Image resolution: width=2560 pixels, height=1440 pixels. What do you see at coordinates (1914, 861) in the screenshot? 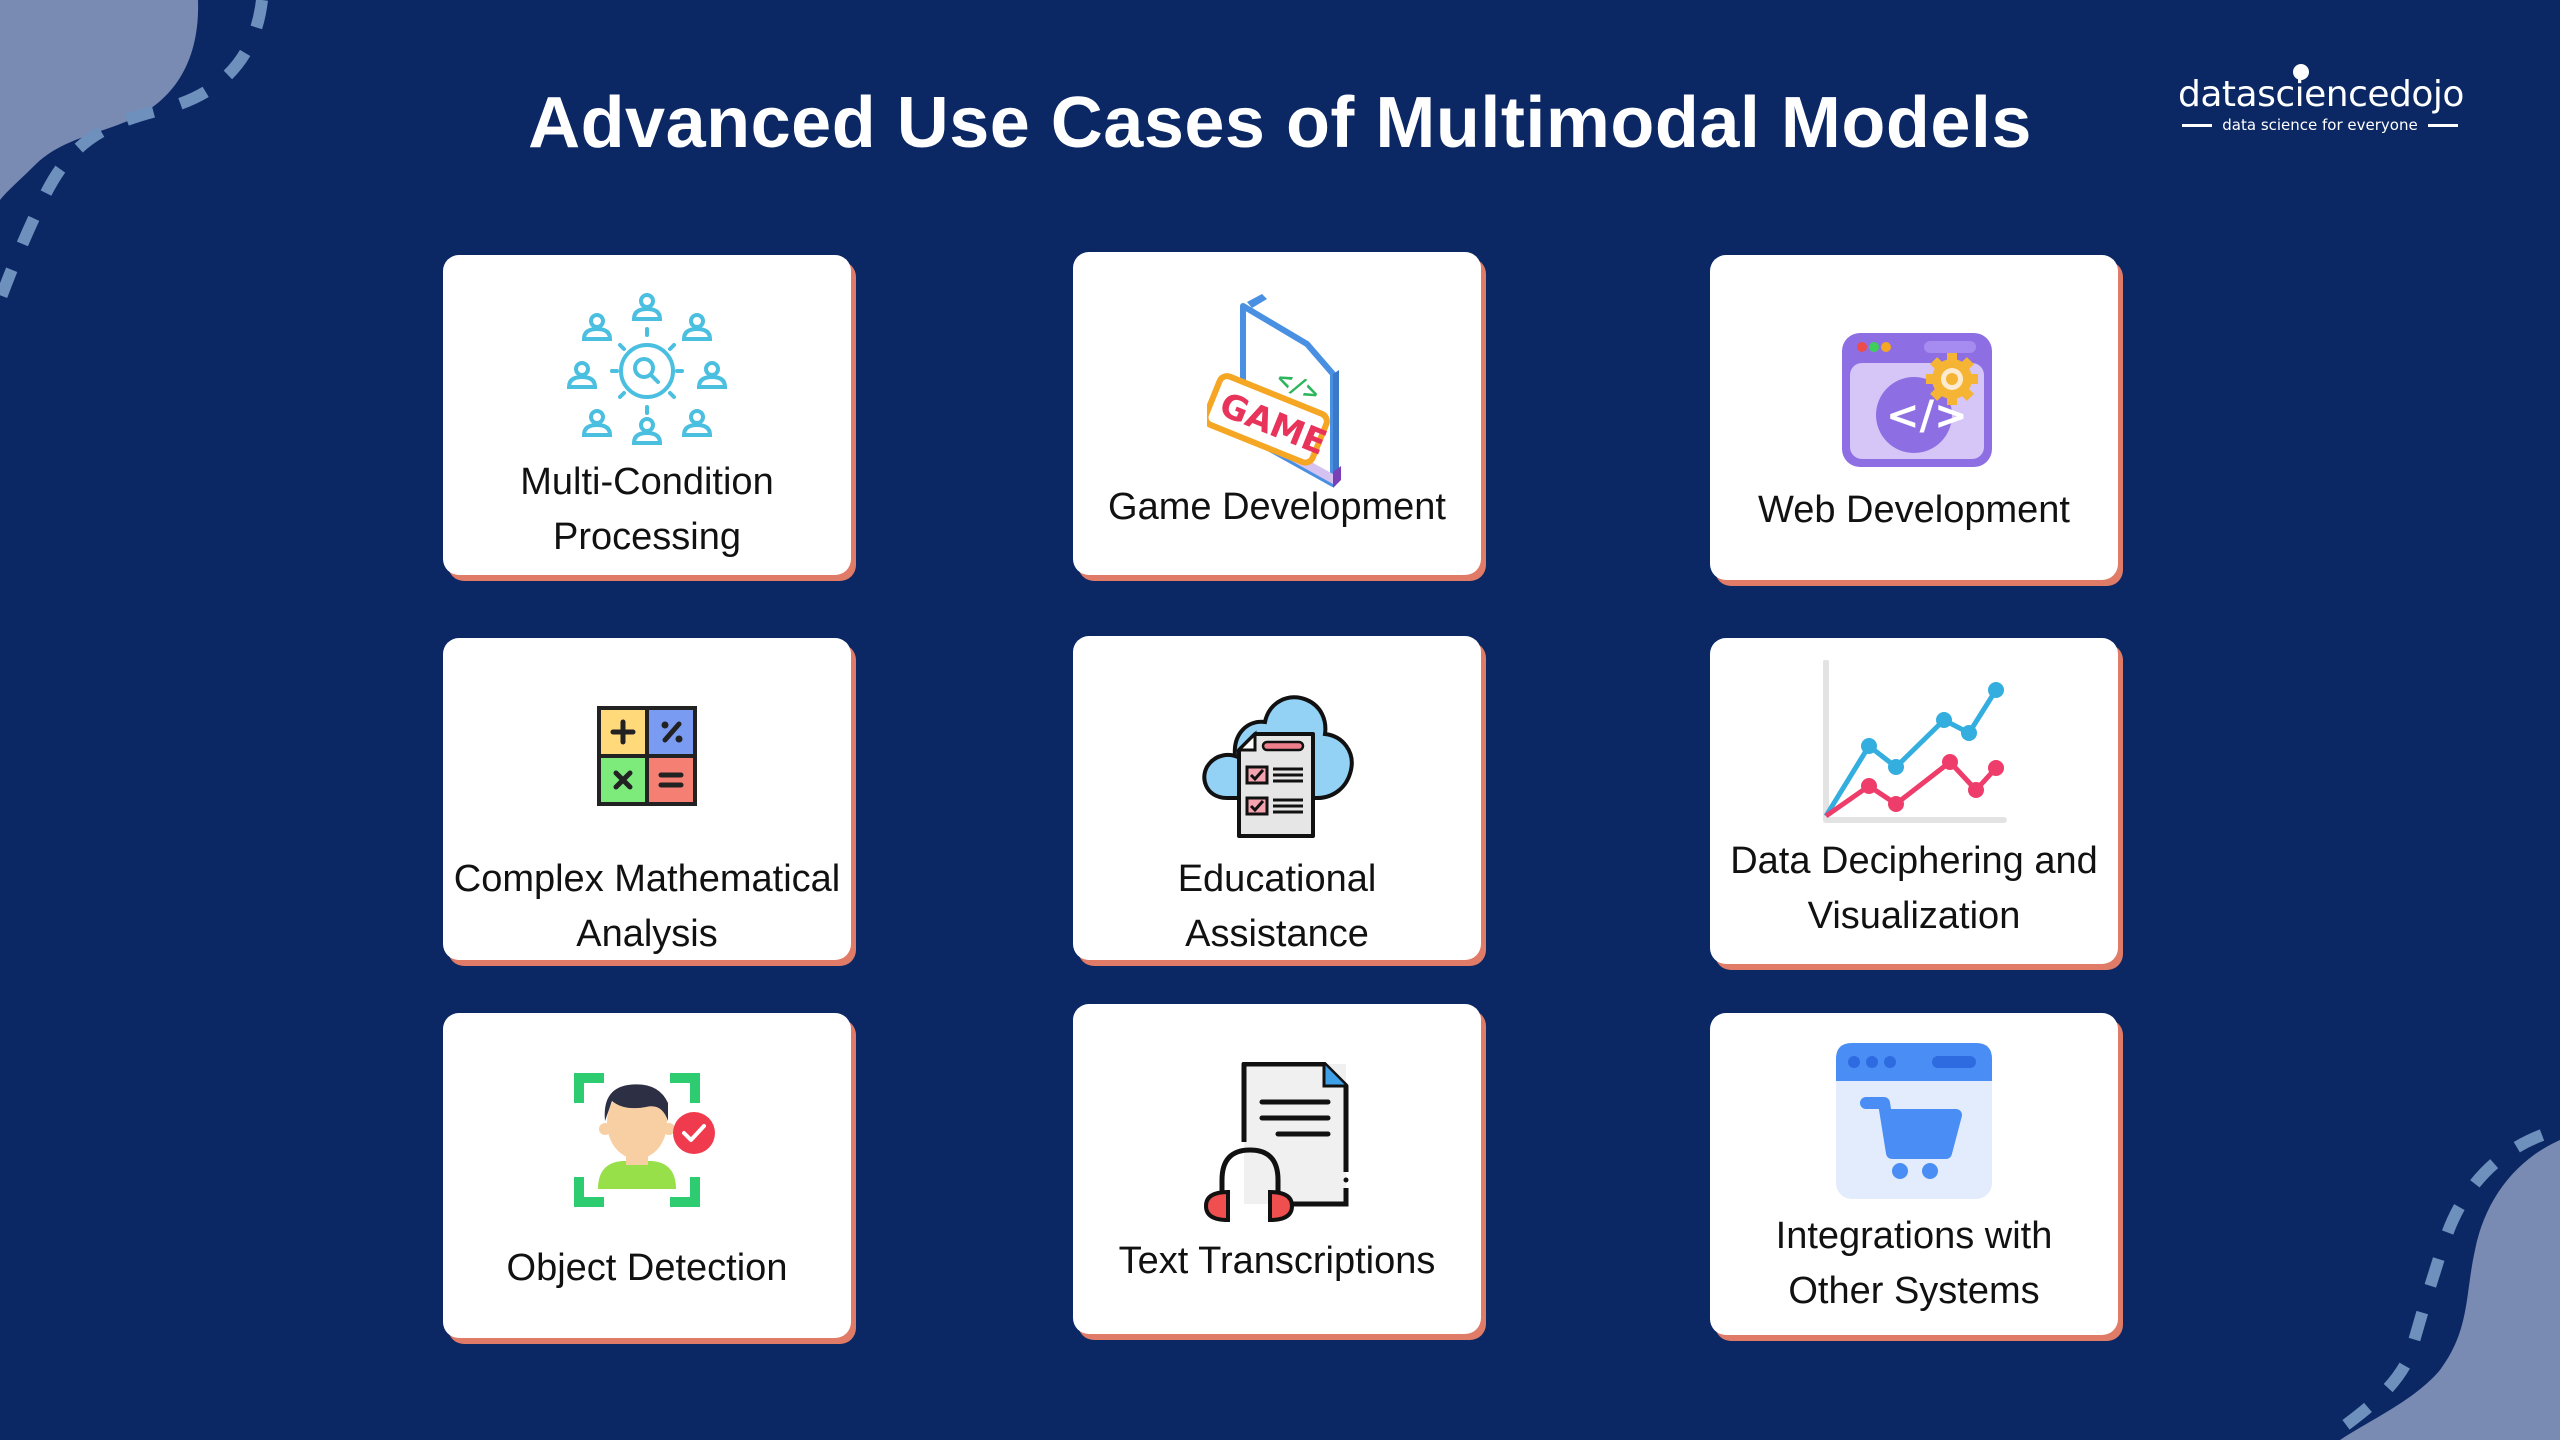
I see `card-label-line: Data Deciphering and` at bounding box center [1914, 861].